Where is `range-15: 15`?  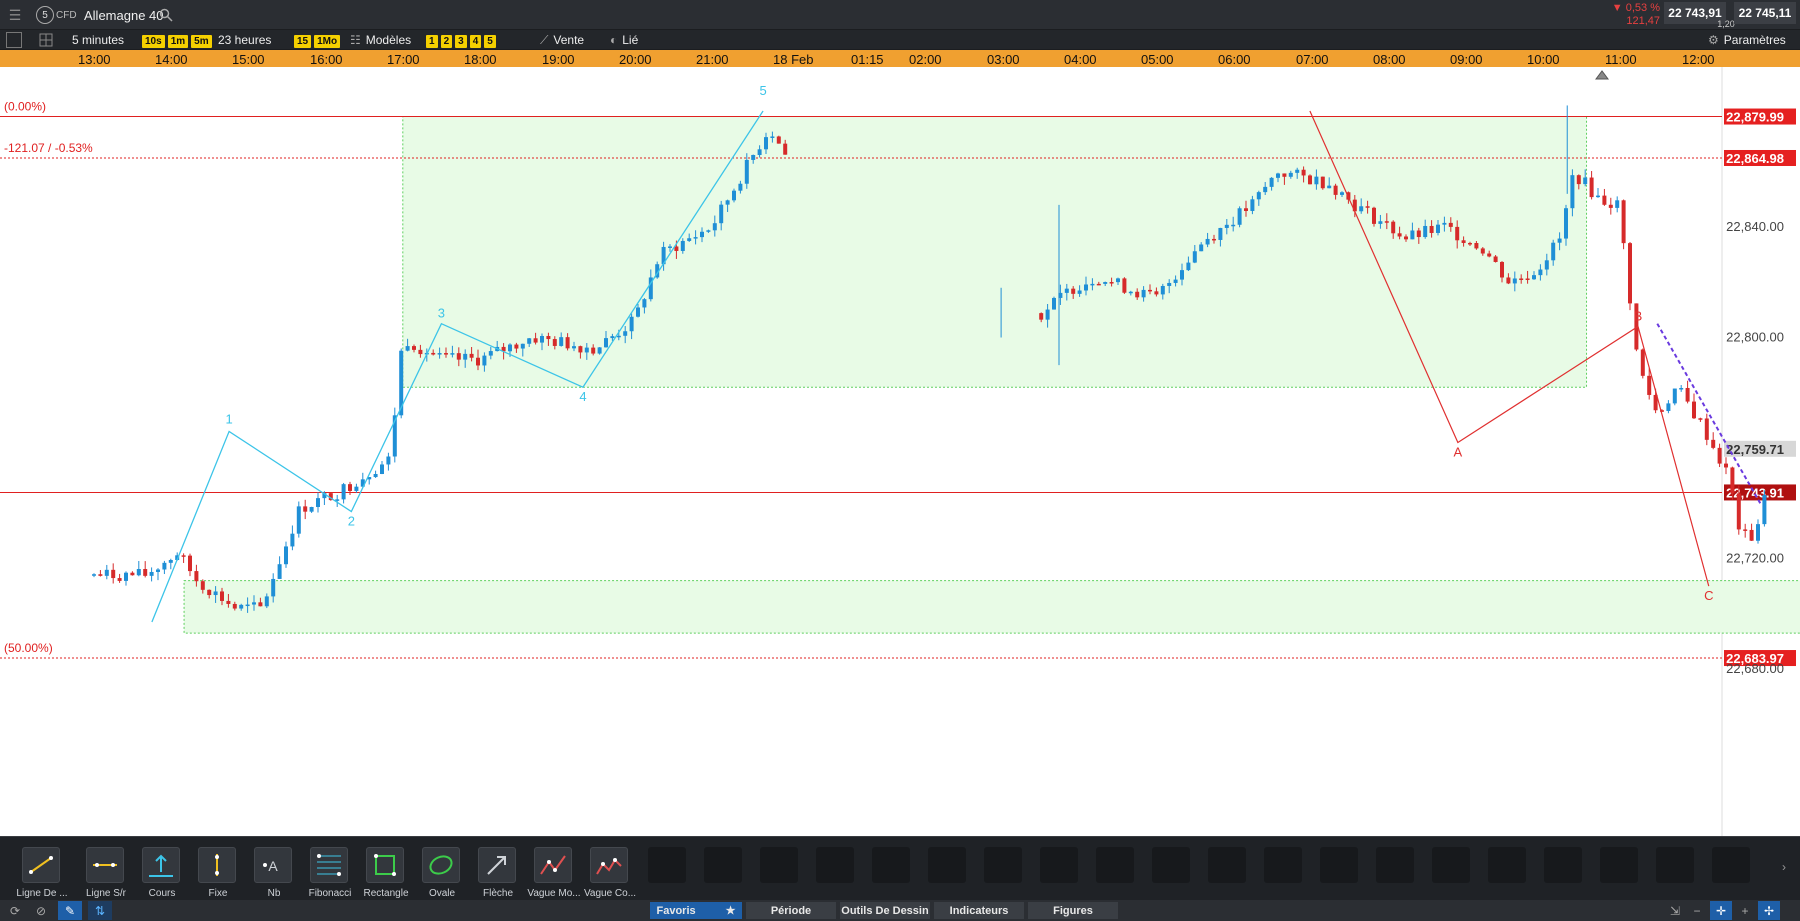
range-15: 15 is located at coordinates (303, 41).